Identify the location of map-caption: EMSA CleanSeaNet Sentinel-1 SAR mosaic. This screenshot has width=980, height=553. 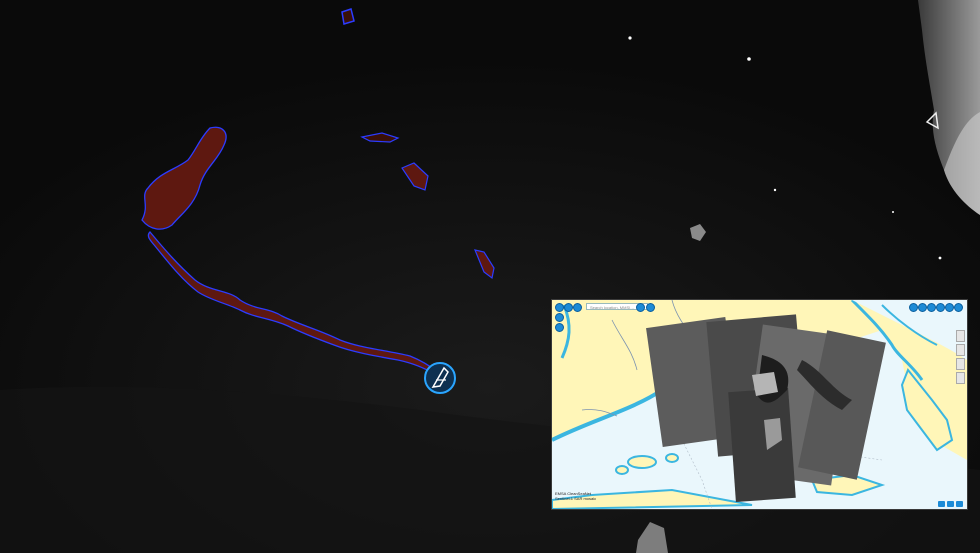
(575, 496).